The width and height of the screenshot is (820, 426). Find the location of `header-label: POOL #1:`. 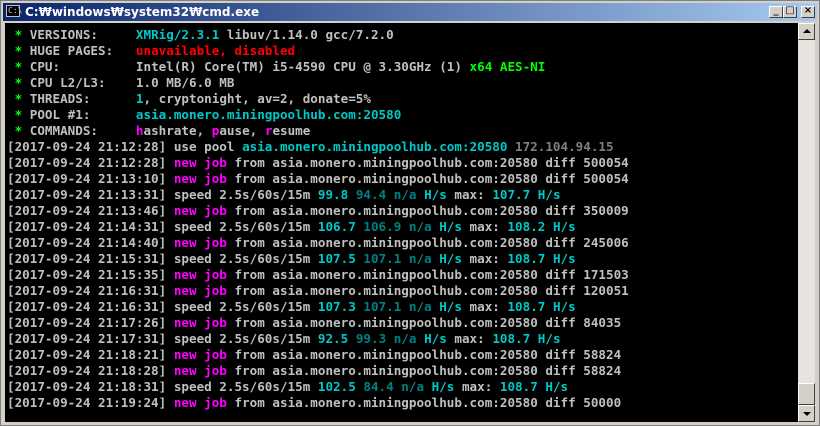

header-label: POOL #1: is located at coordinates (82, 114).